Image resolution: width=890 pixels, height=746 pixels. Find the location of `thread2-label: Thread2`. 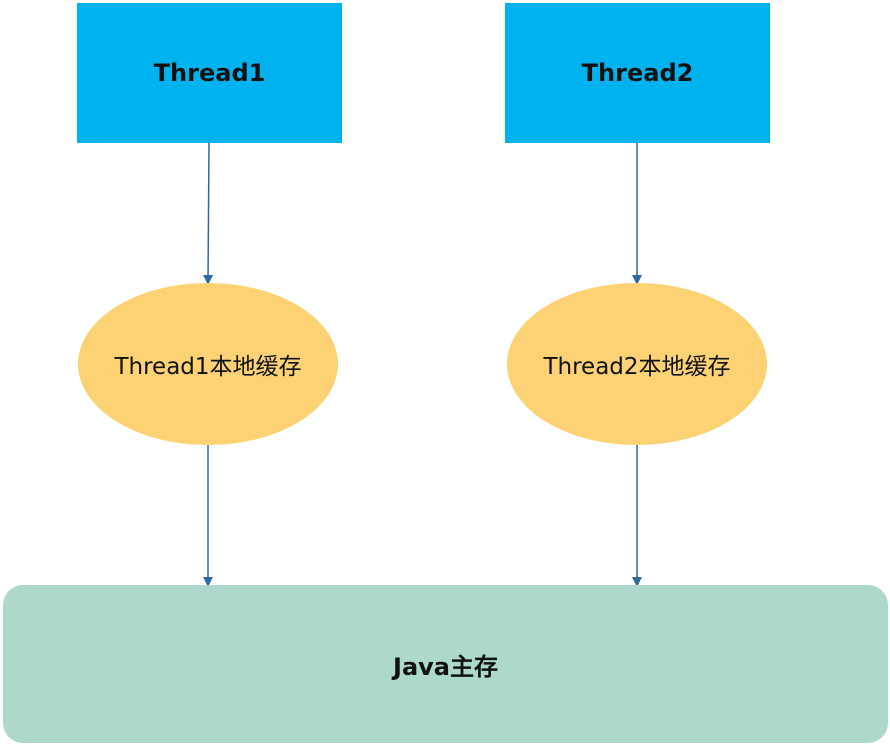

thread2-label: Thread2 is located at coordinates (637, 73).